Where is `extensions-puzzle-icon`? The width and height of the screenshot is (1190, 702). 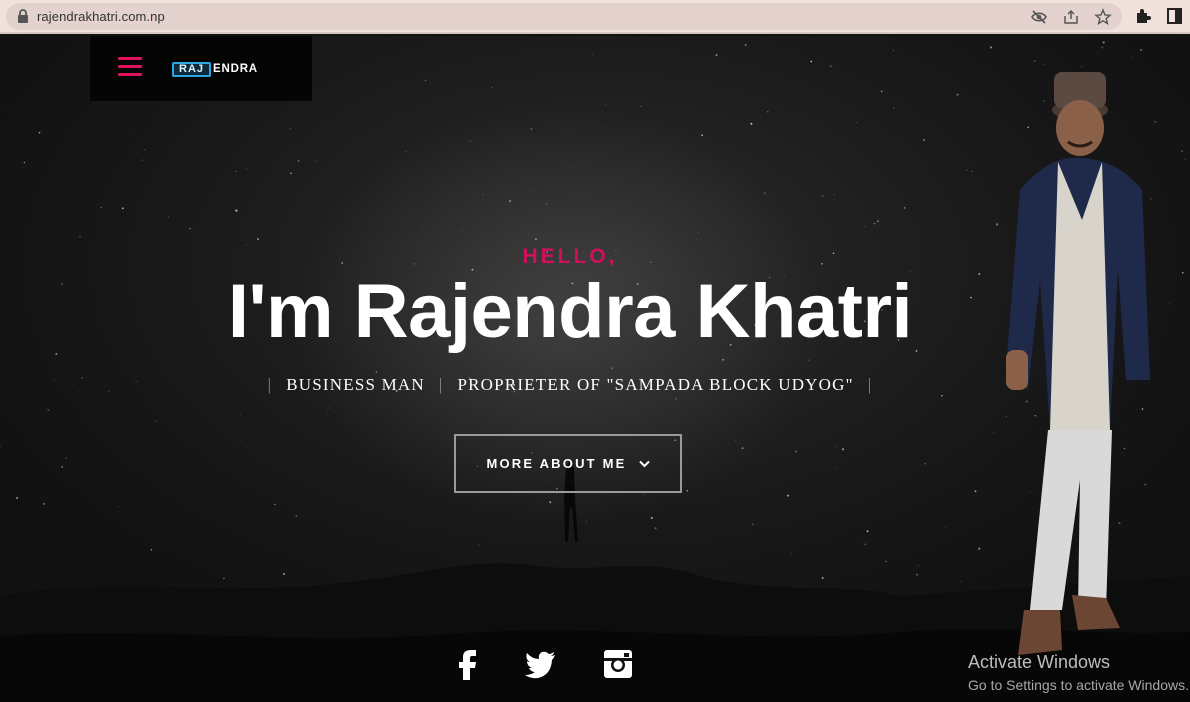 extensions-puzzle-icon is located at coordinates (1143, 16).